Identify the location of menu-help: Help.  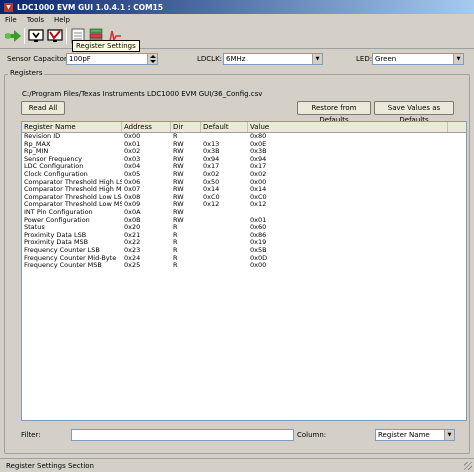
(62, 20).